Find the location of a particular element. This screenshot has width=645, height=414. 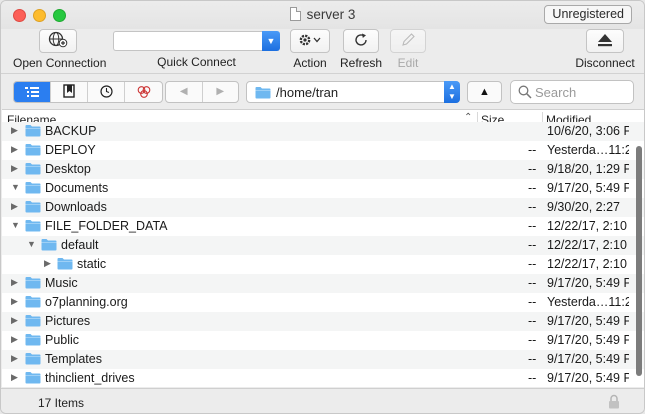

table-row: ▼ Documents -- 9/17/20, 5:49 P is located at coordinates (323, 188).